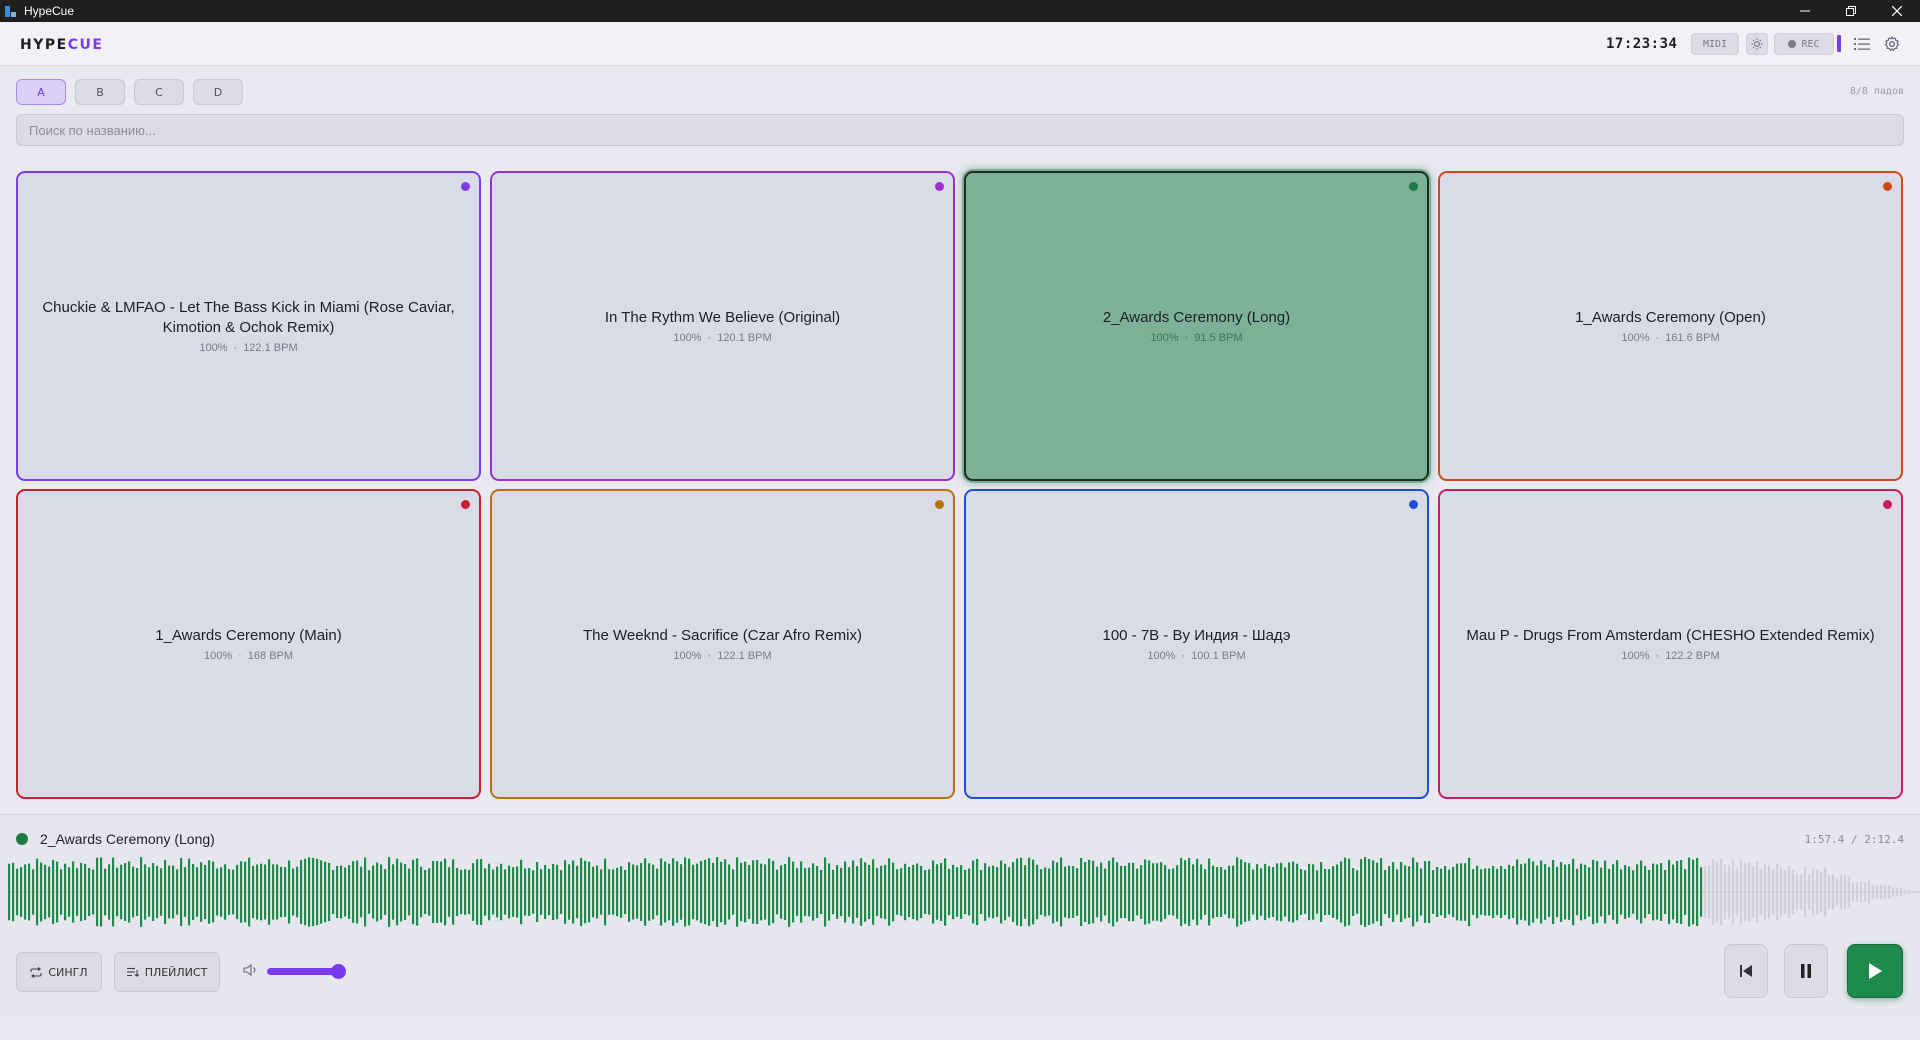  I want to click on play-button, so click(1875, 971).